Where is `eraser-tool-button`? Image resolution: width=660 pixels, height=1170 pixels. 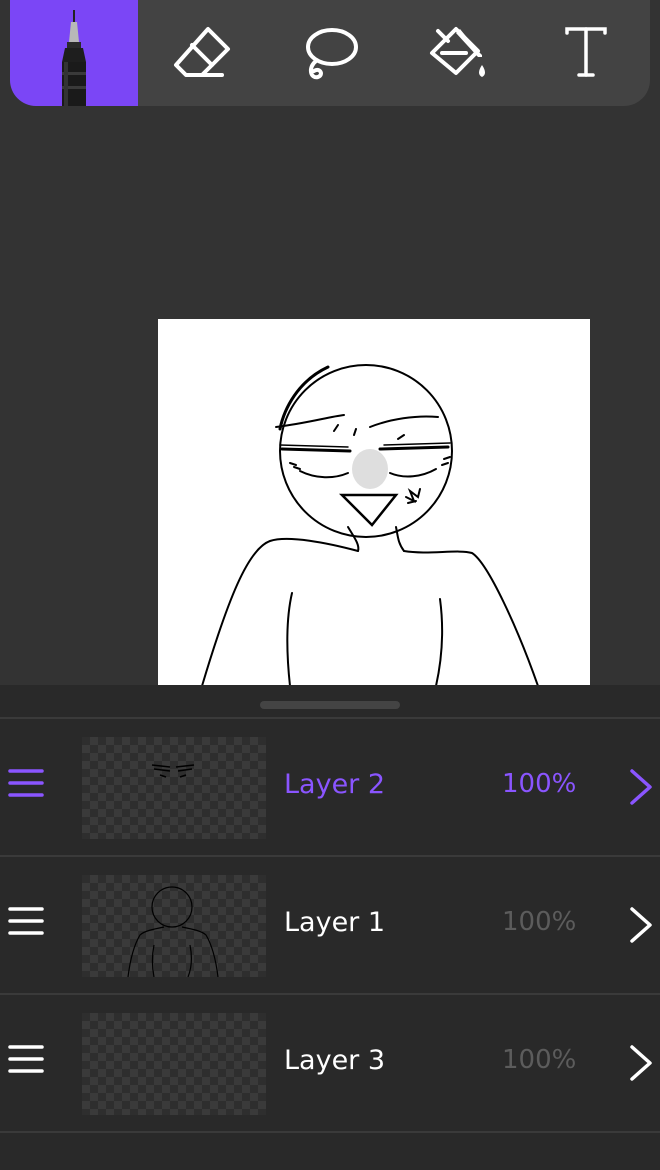
eraser-tool-button is located at coordinates (202, 53).